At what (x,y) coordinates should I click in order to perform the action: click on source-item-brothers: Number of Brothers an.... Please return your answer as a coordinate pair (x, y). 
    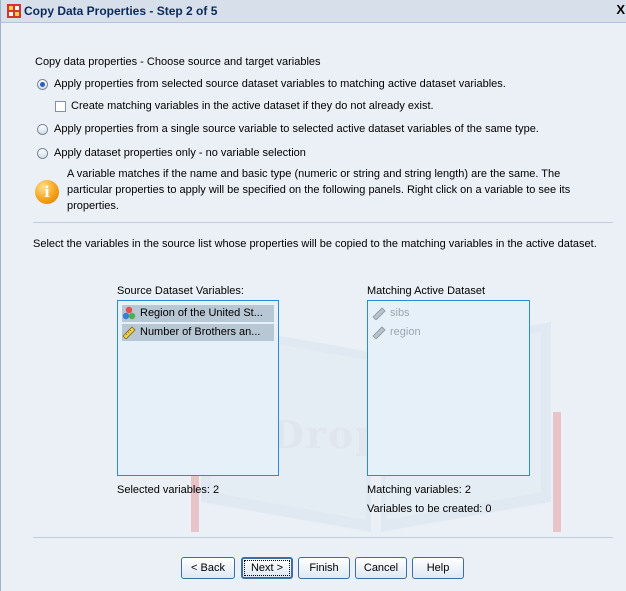
    Looking at the image, I should click on (198, 332).